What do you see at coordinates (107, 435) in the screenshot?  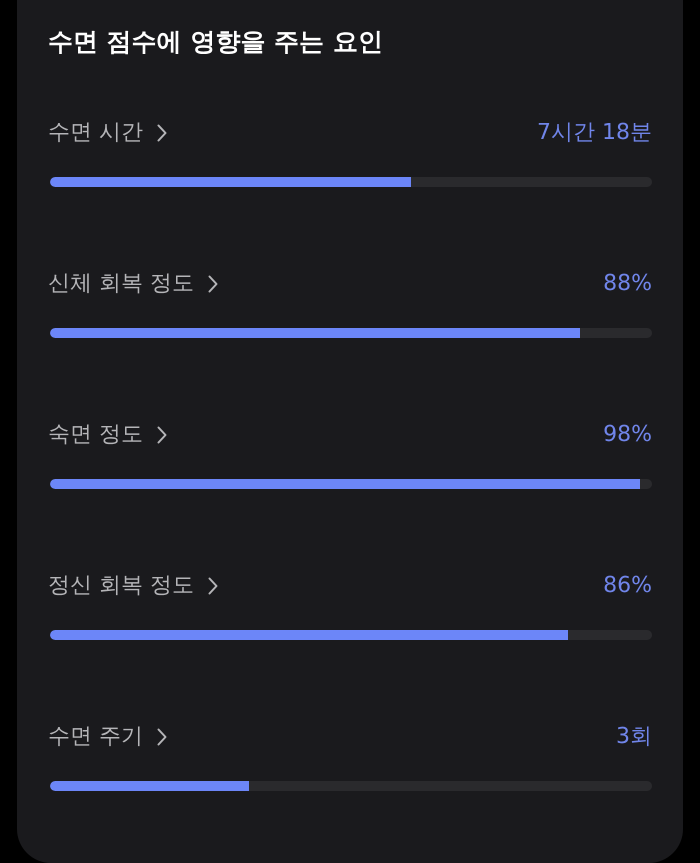 I see `factor-link: 숙면 정도` at bounding box center [107, 435].